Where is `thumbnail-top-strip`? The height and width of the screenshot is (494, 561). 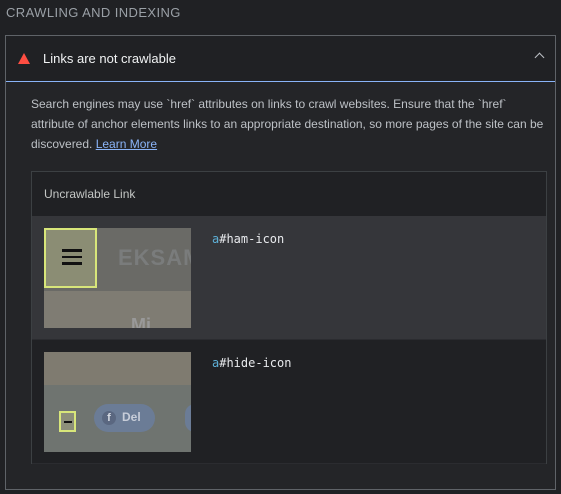
thumbnail-top-strip is located at coordinates (117, 368).